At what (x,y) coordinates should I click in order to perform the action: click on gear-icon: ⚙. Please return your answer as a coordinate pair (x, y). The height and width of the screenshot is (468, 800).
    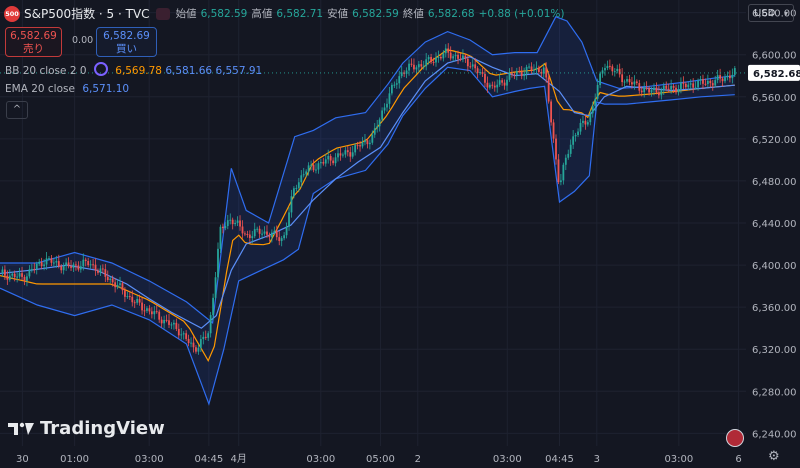
    Looking at the image, I should click on (774, 456).